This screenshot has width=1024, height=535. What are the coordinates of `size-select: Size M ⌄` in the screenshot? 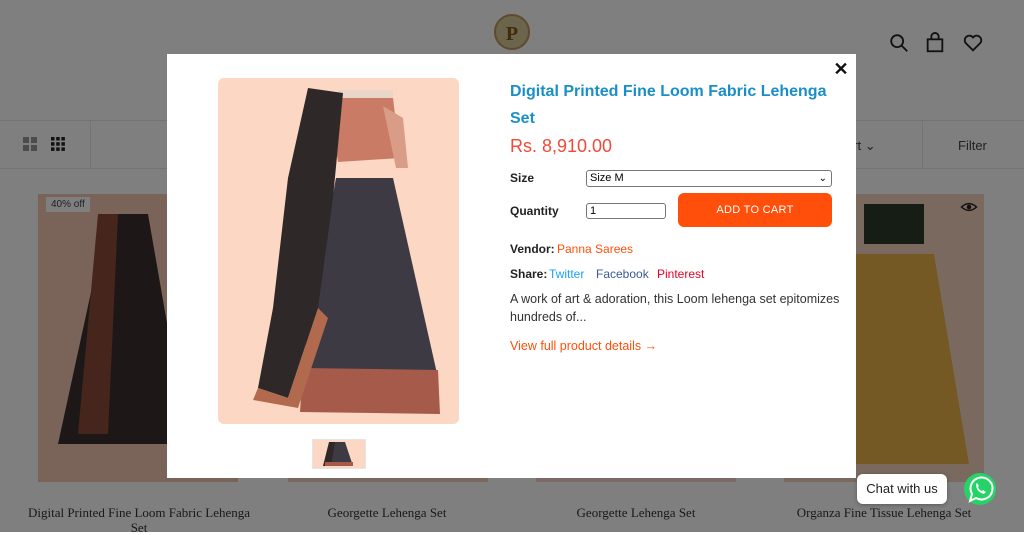 It's located at (709, 178).